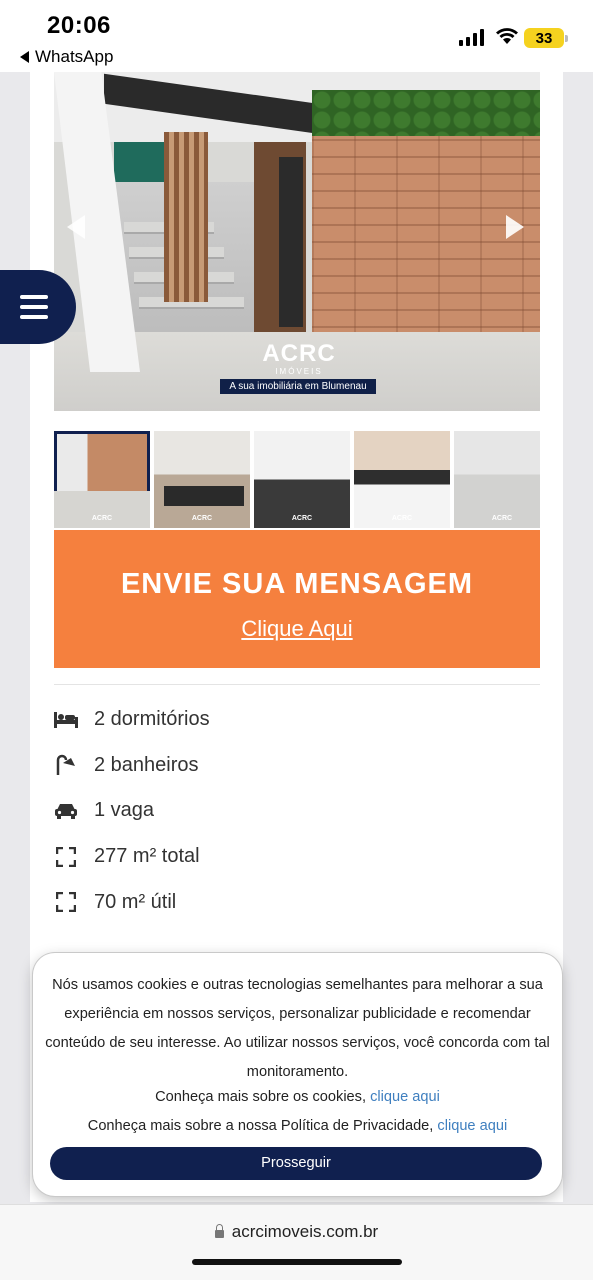 This screenshot has height=1280, width=593. I want to click on next-photo-arrow-icon, so click(515, 227).